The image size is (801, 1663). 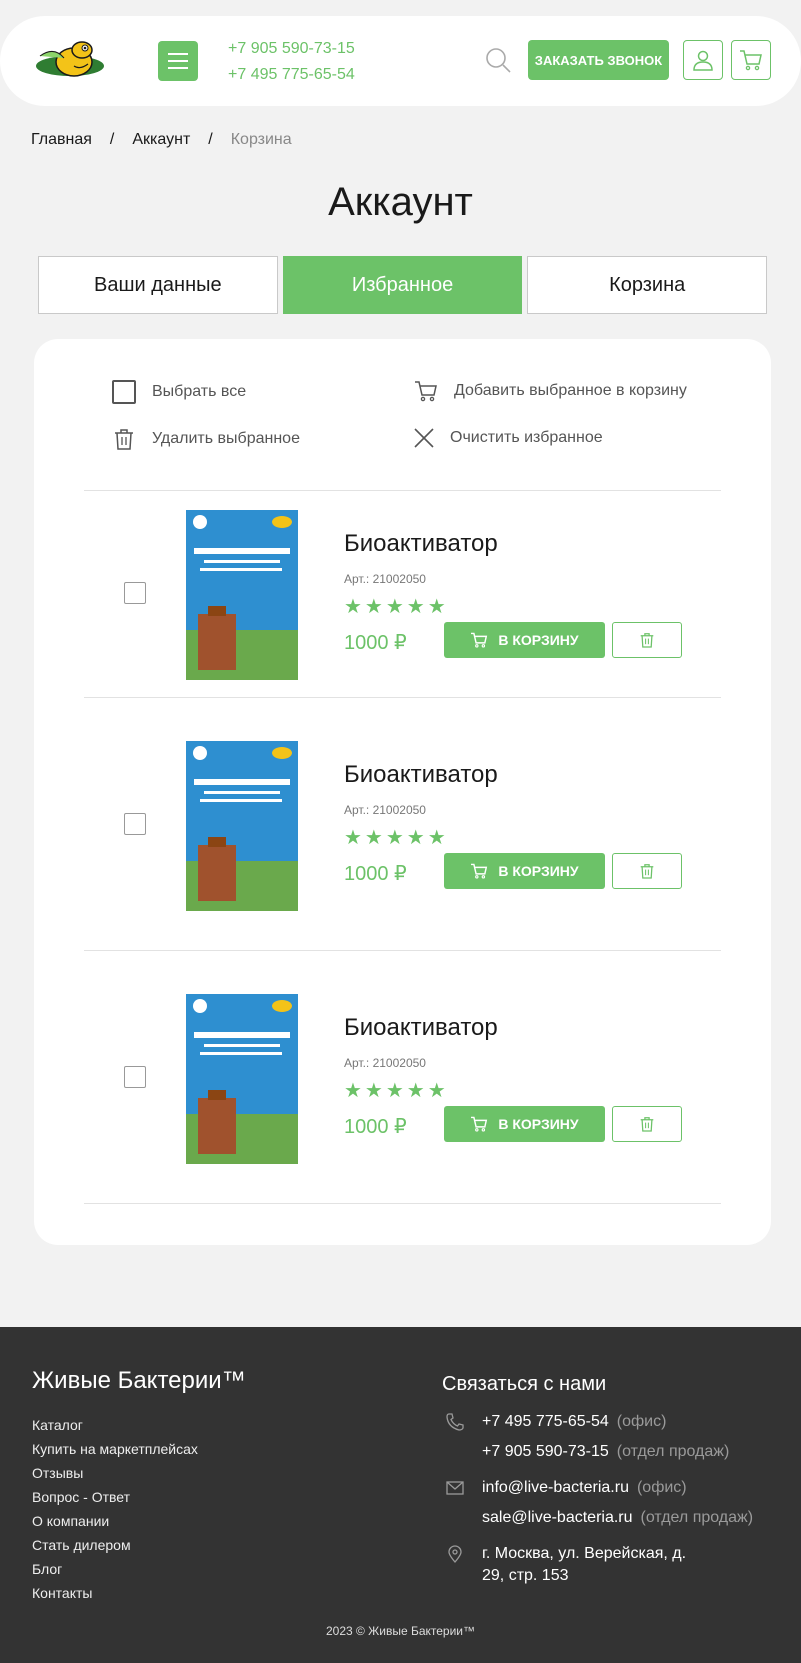 I want to click on header-phone-1: +7 905 590-73-15, so click(x=291, y=49).